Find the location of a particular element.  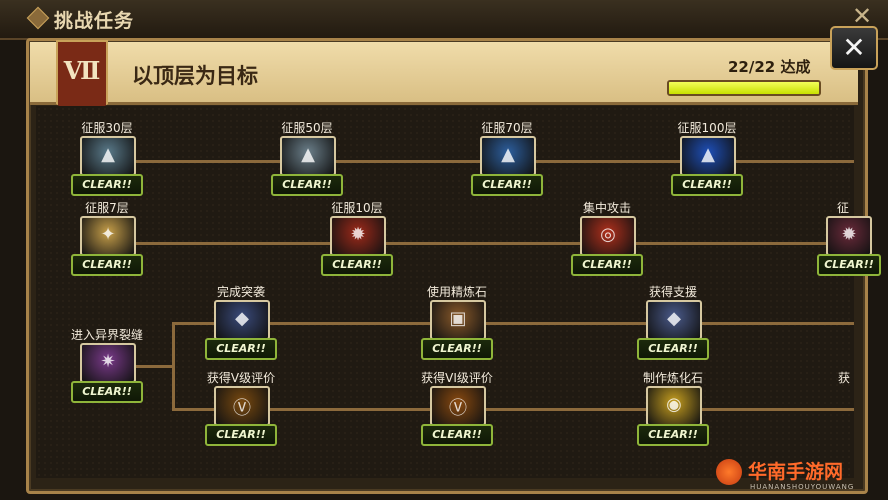

quest-label: 完成突袭 is located at coordinates (240, 292).